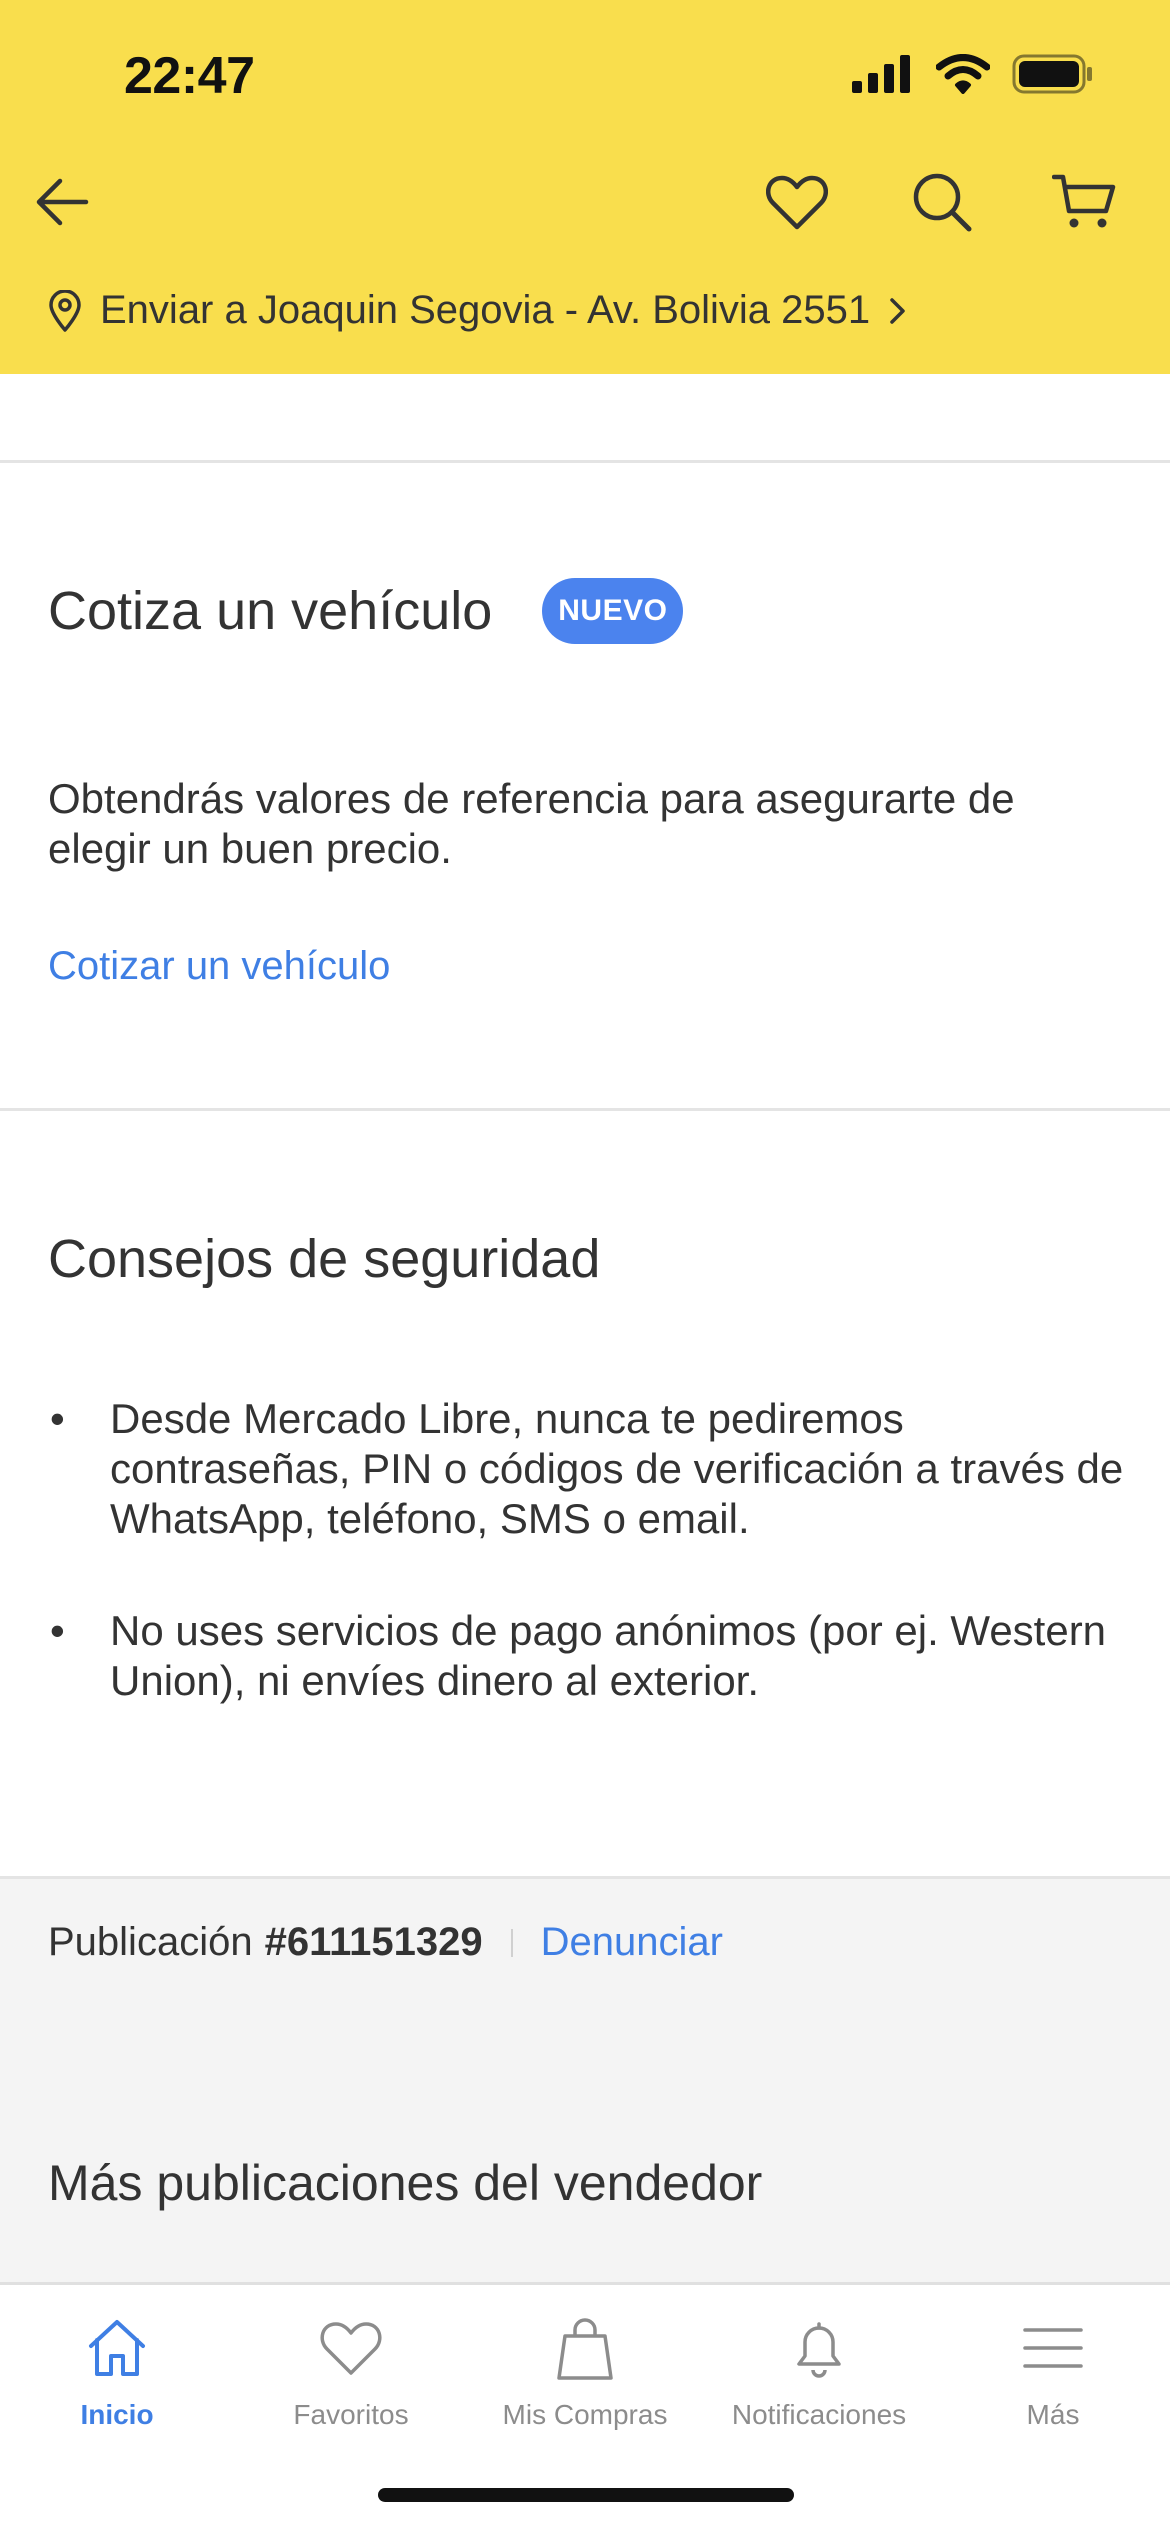 The width and height of the screenshot is (1170, 2532). Describe the element at coordinates (881, 74) in the screenshot. I see `cellular-signal-icon` at that location.